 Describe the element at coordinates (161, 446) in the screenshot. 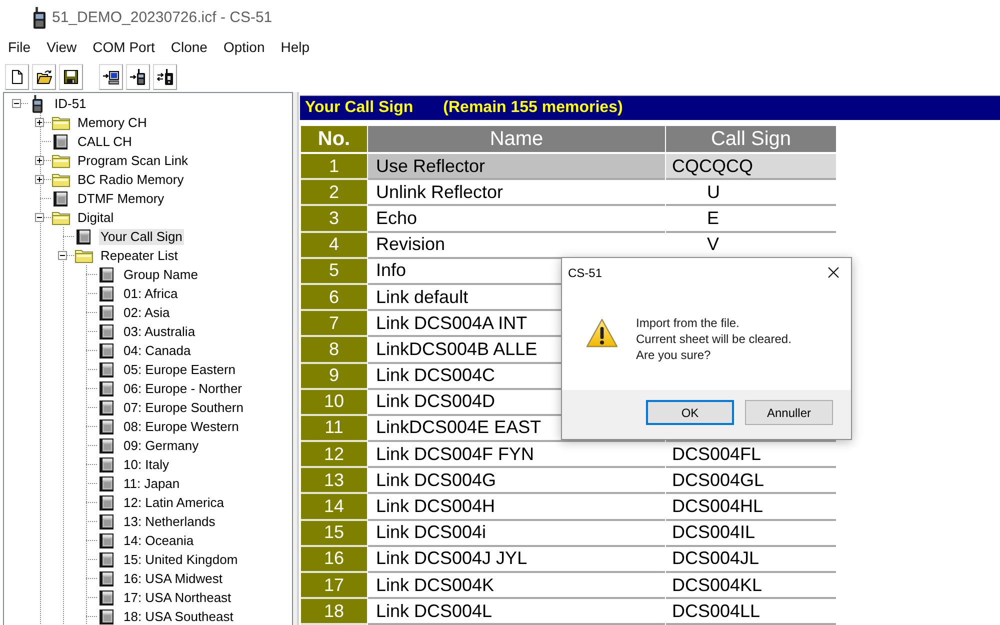

I see `tree-item: 09: Germany` at that location.